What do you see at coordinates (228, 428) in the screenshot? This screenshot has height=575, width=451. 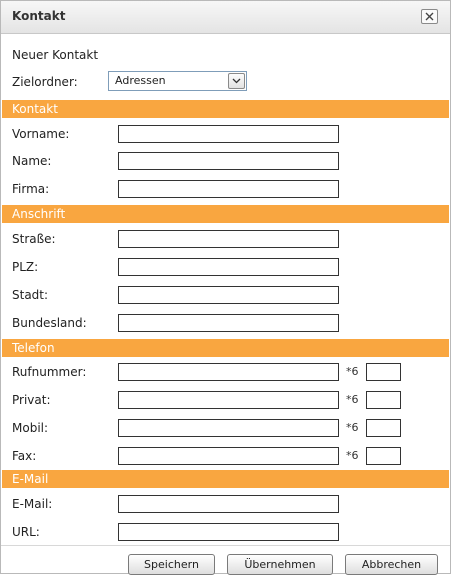 I see `mobile-phone-input` at bounding box center [228, 428].